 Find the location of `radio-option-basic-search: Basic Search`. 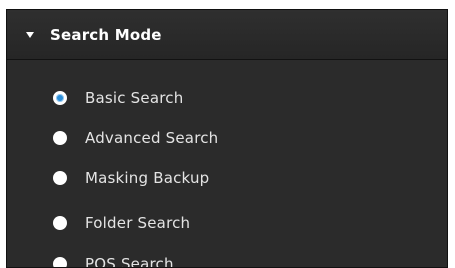

radio-option-basic-search: Basic Search is located at coordinates (118, 98).